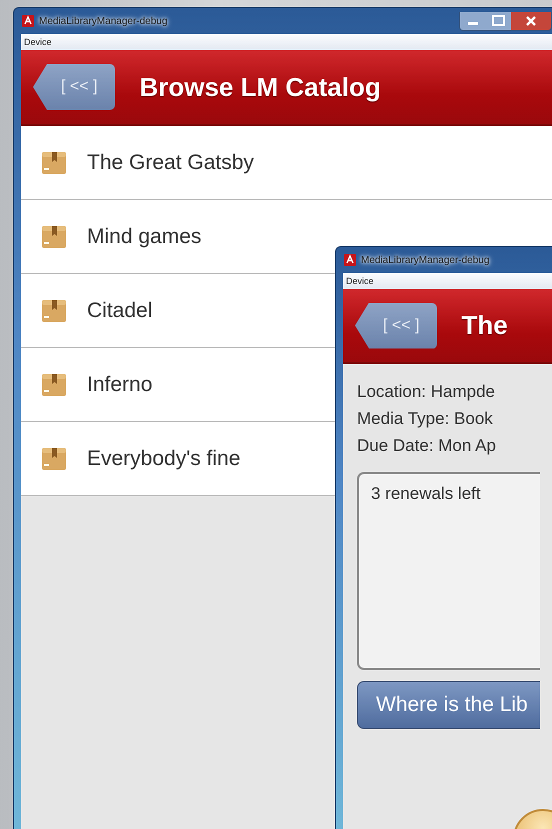 This screenshot has height=829, width=552. What do you see at coordinates (427, 446) in the screenshot?
I see `detail-text: Due Date: Mon Ap` at bounding box center [427, 446].